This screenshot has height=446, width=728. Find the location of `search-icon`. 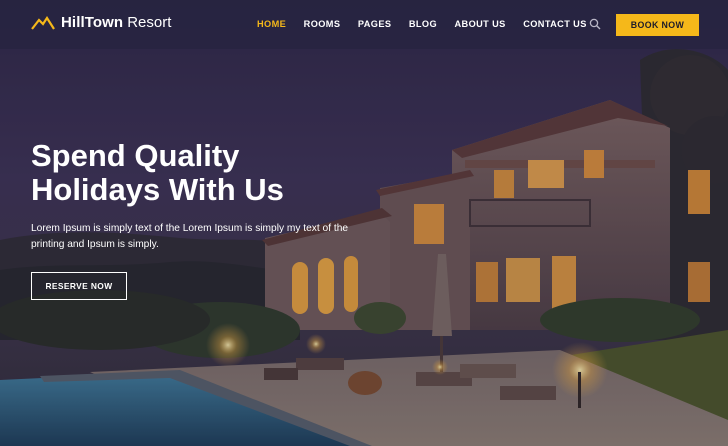

search-icon is located at coordinates (595, 24).